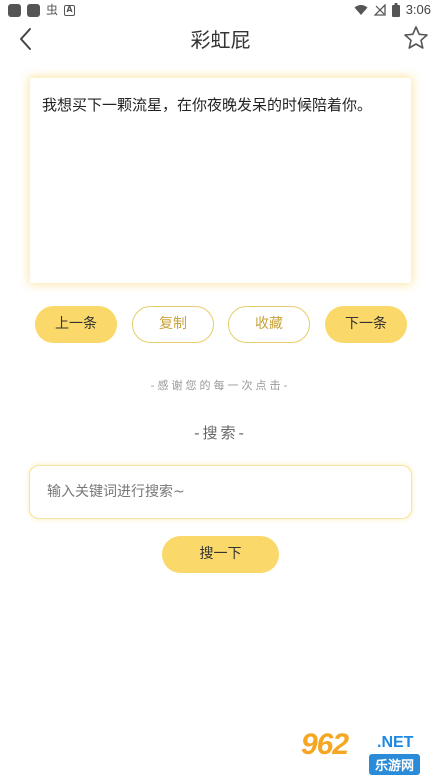  What do you see at coordinates (325, 744) in the screenshot?
I see `watermark-number: 962` at bounding box center [325, 744].